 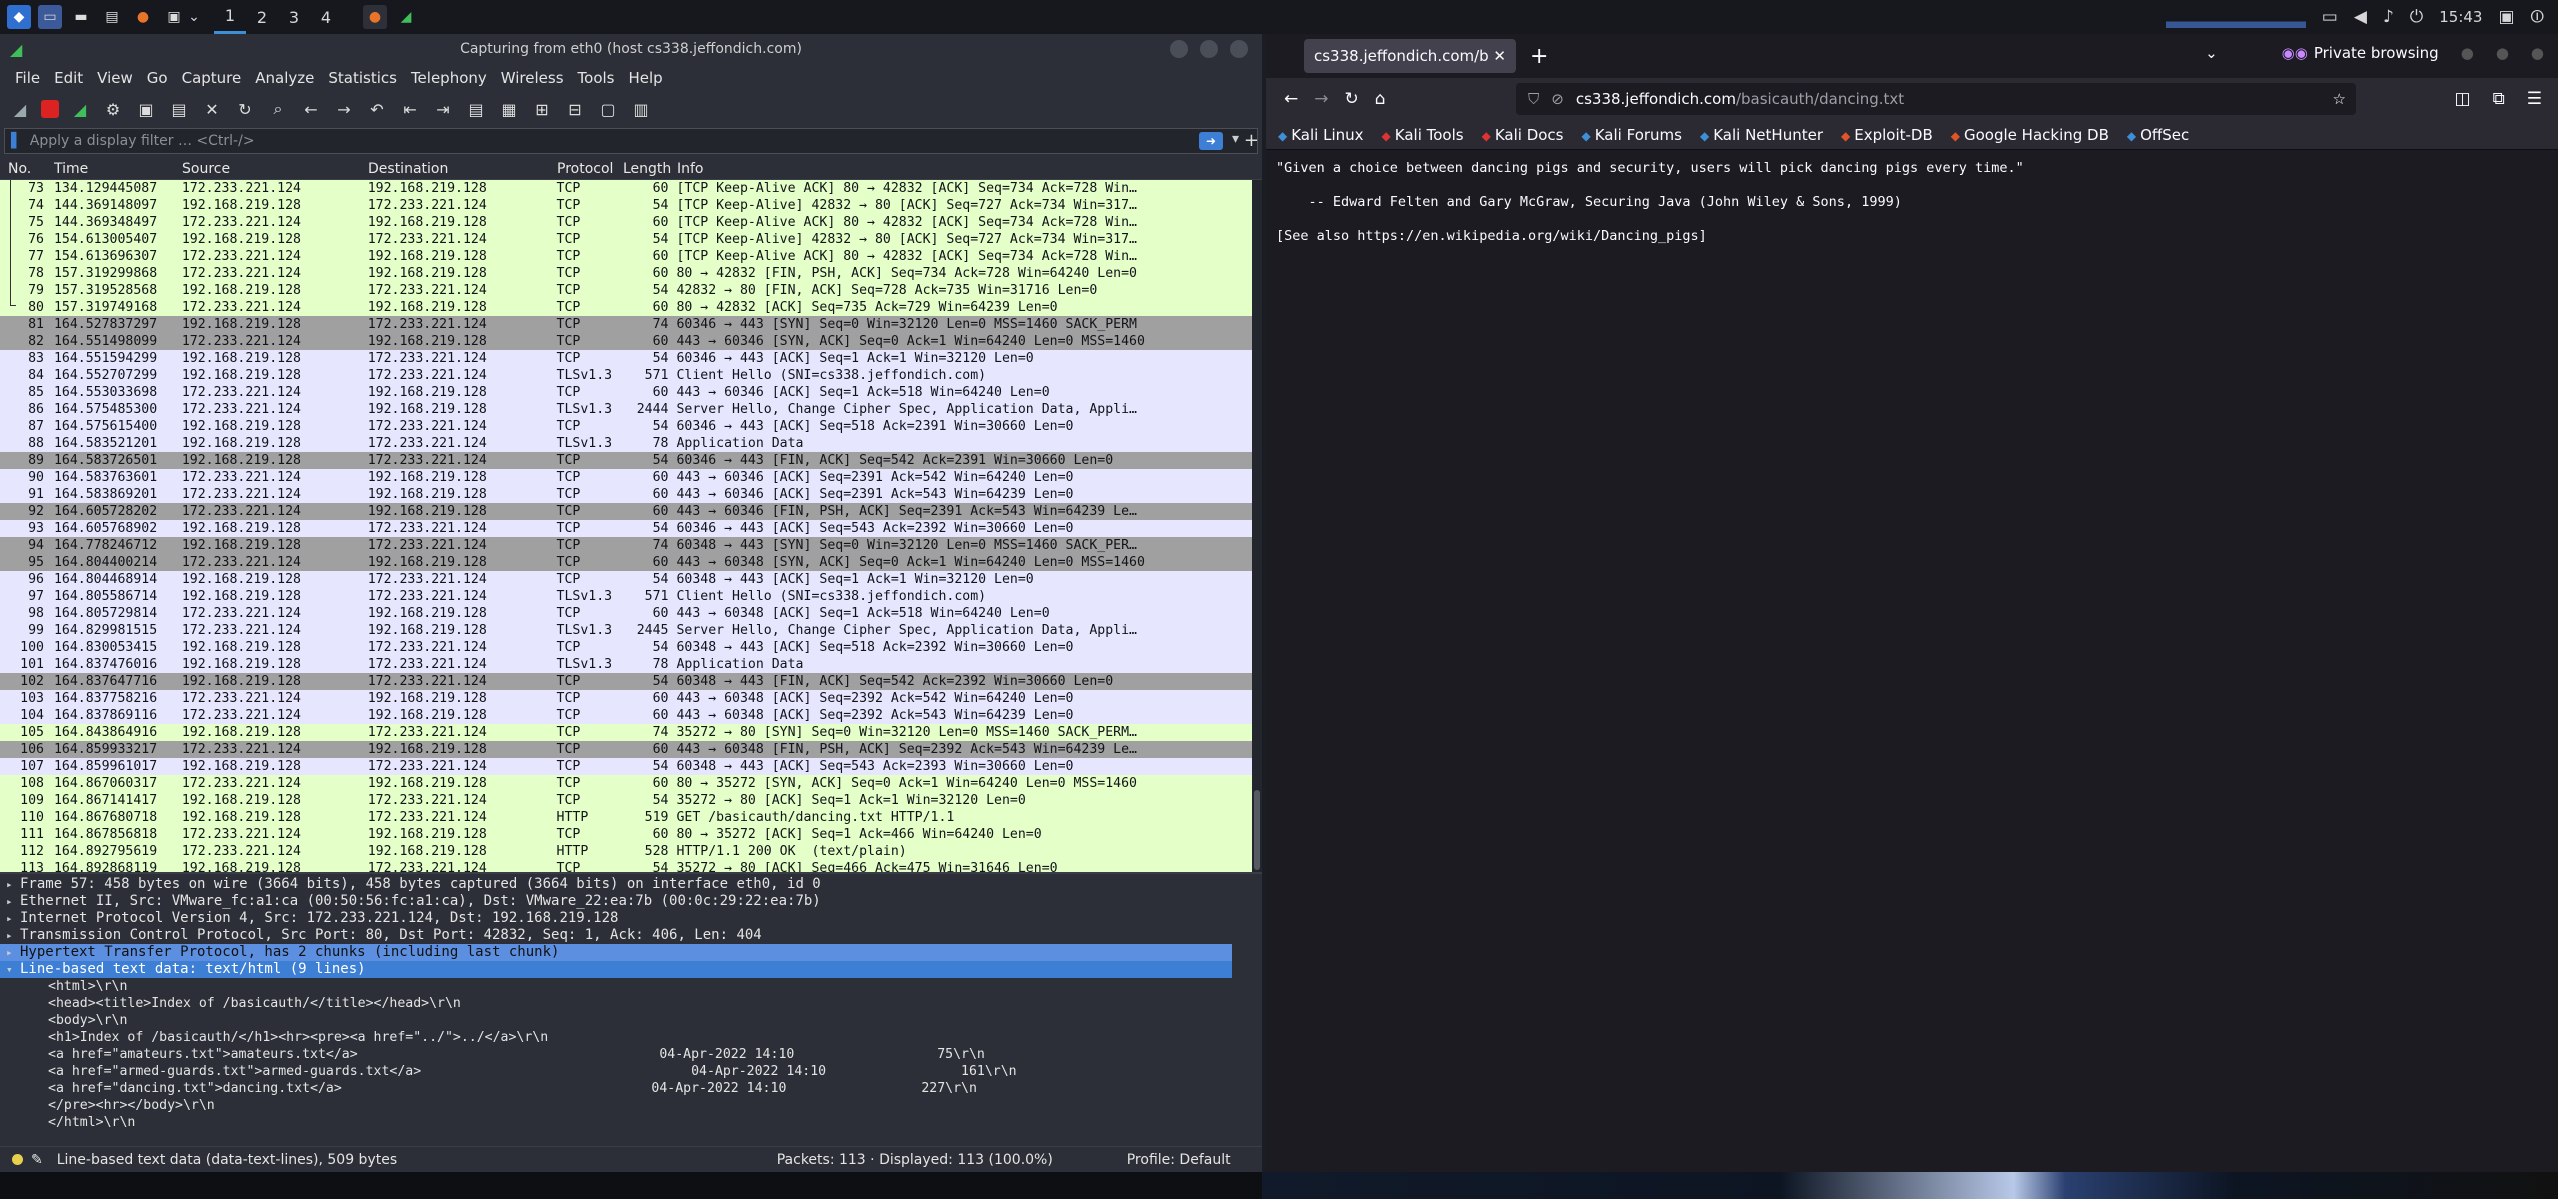 I want to click on extensions-icon: ⧉, so click(x=2499, y=99).